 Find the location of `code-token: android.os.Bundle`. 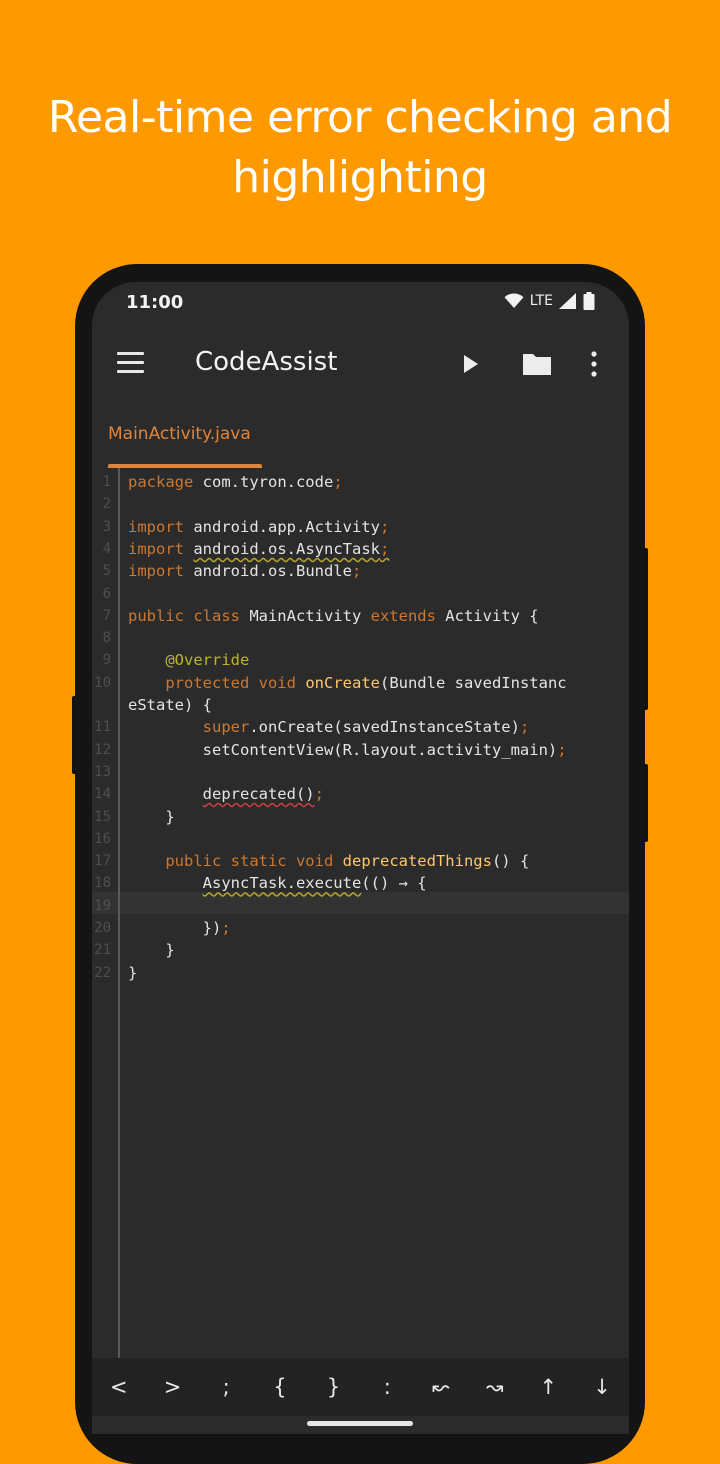

code-token: android.os.Bundle is located at coordinates (268, 571).